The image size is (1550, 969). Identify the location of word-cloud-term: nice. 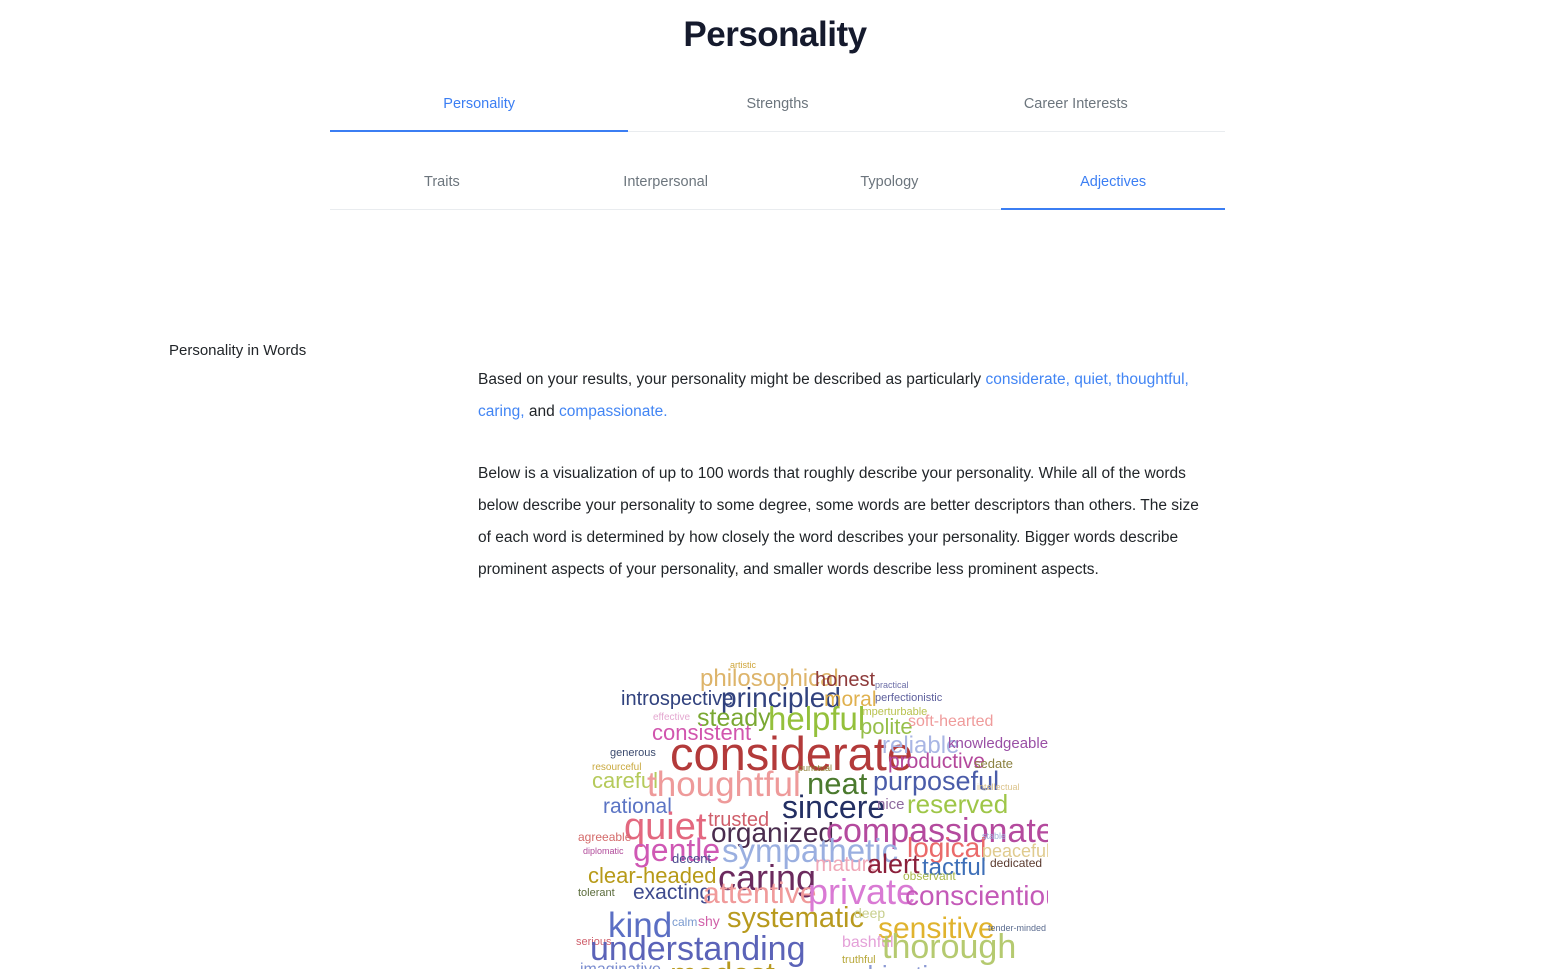
(891, 804).